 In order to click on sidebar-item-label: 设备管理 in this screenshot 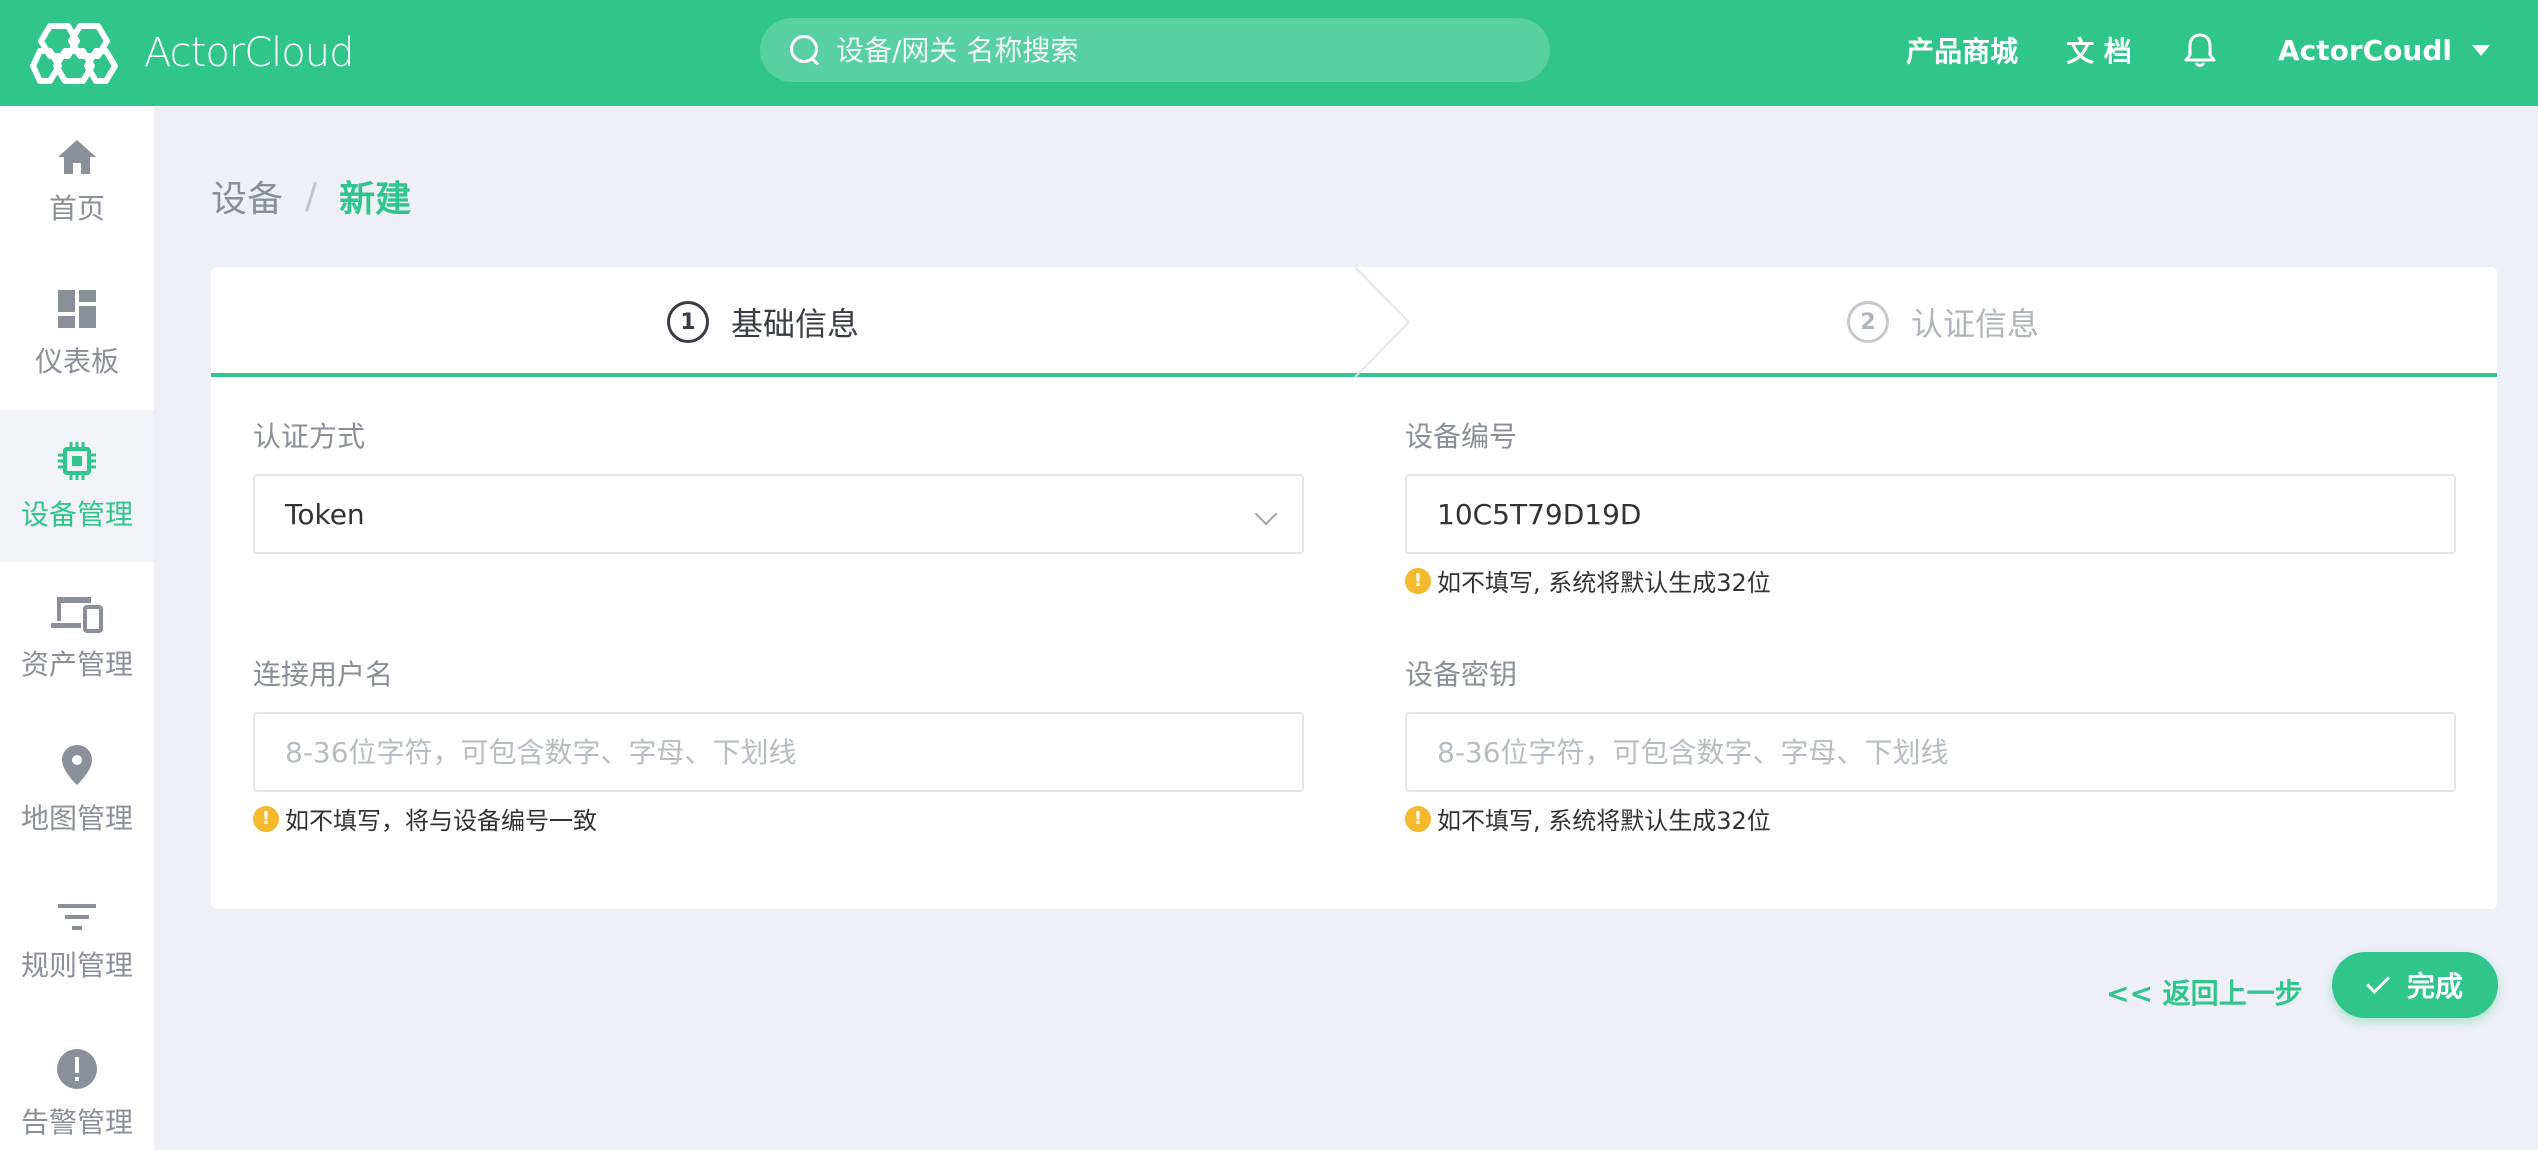, I will do `click(76, 514)`.